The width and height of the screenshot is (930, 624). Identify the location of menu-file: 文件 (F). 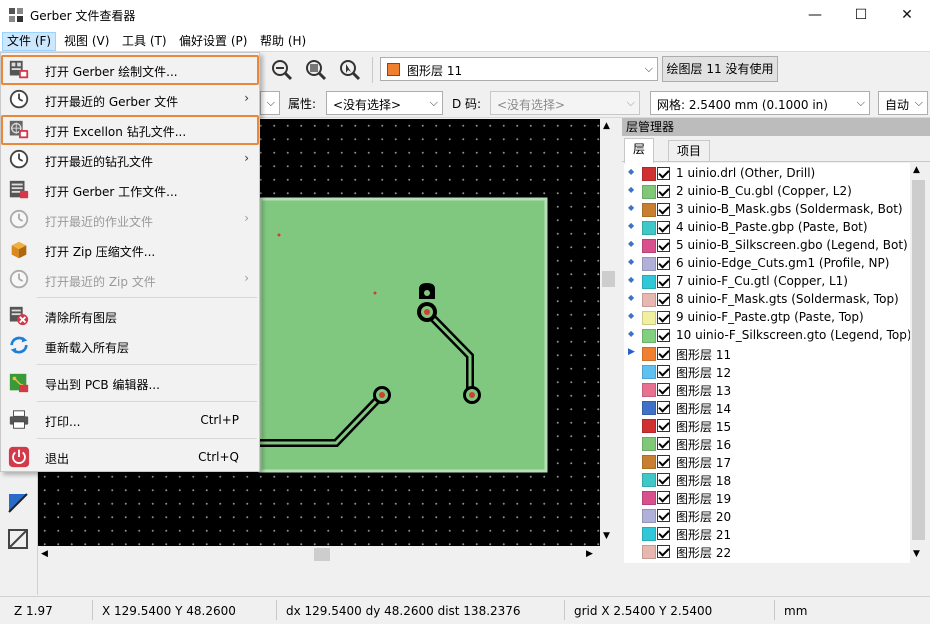
(29, 41).